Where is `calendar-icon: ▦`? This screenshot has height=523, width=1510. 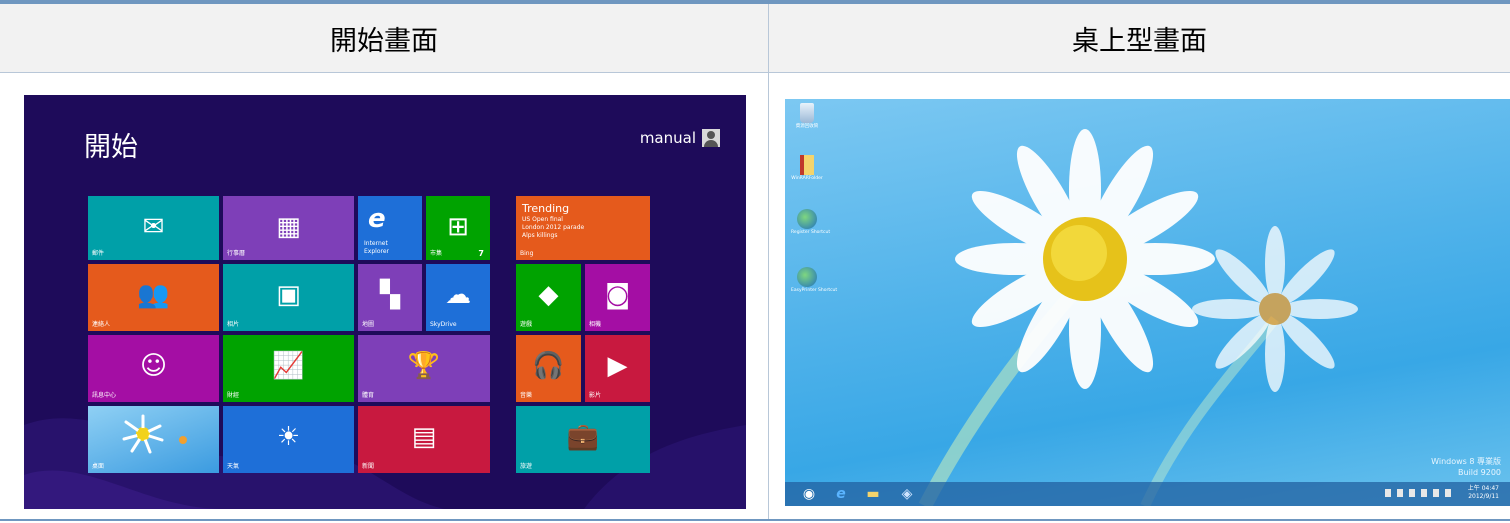 calendar-icon: ▦ is located at coordinates (288, 227).